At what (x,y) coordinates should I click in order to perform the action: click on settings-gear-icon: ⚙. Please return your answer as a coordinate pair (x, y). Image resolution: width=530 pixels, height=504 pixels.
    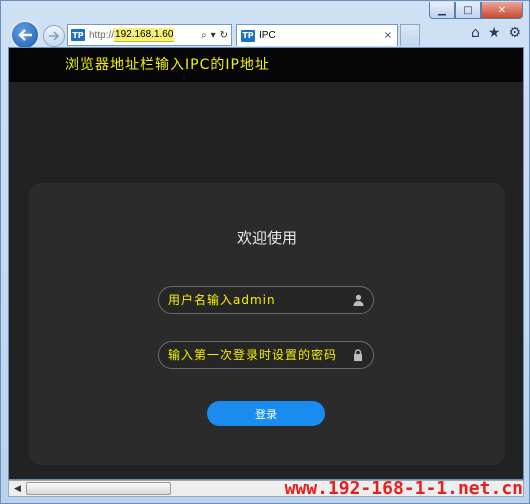
    Looking at the image, I should click on (514, 33).